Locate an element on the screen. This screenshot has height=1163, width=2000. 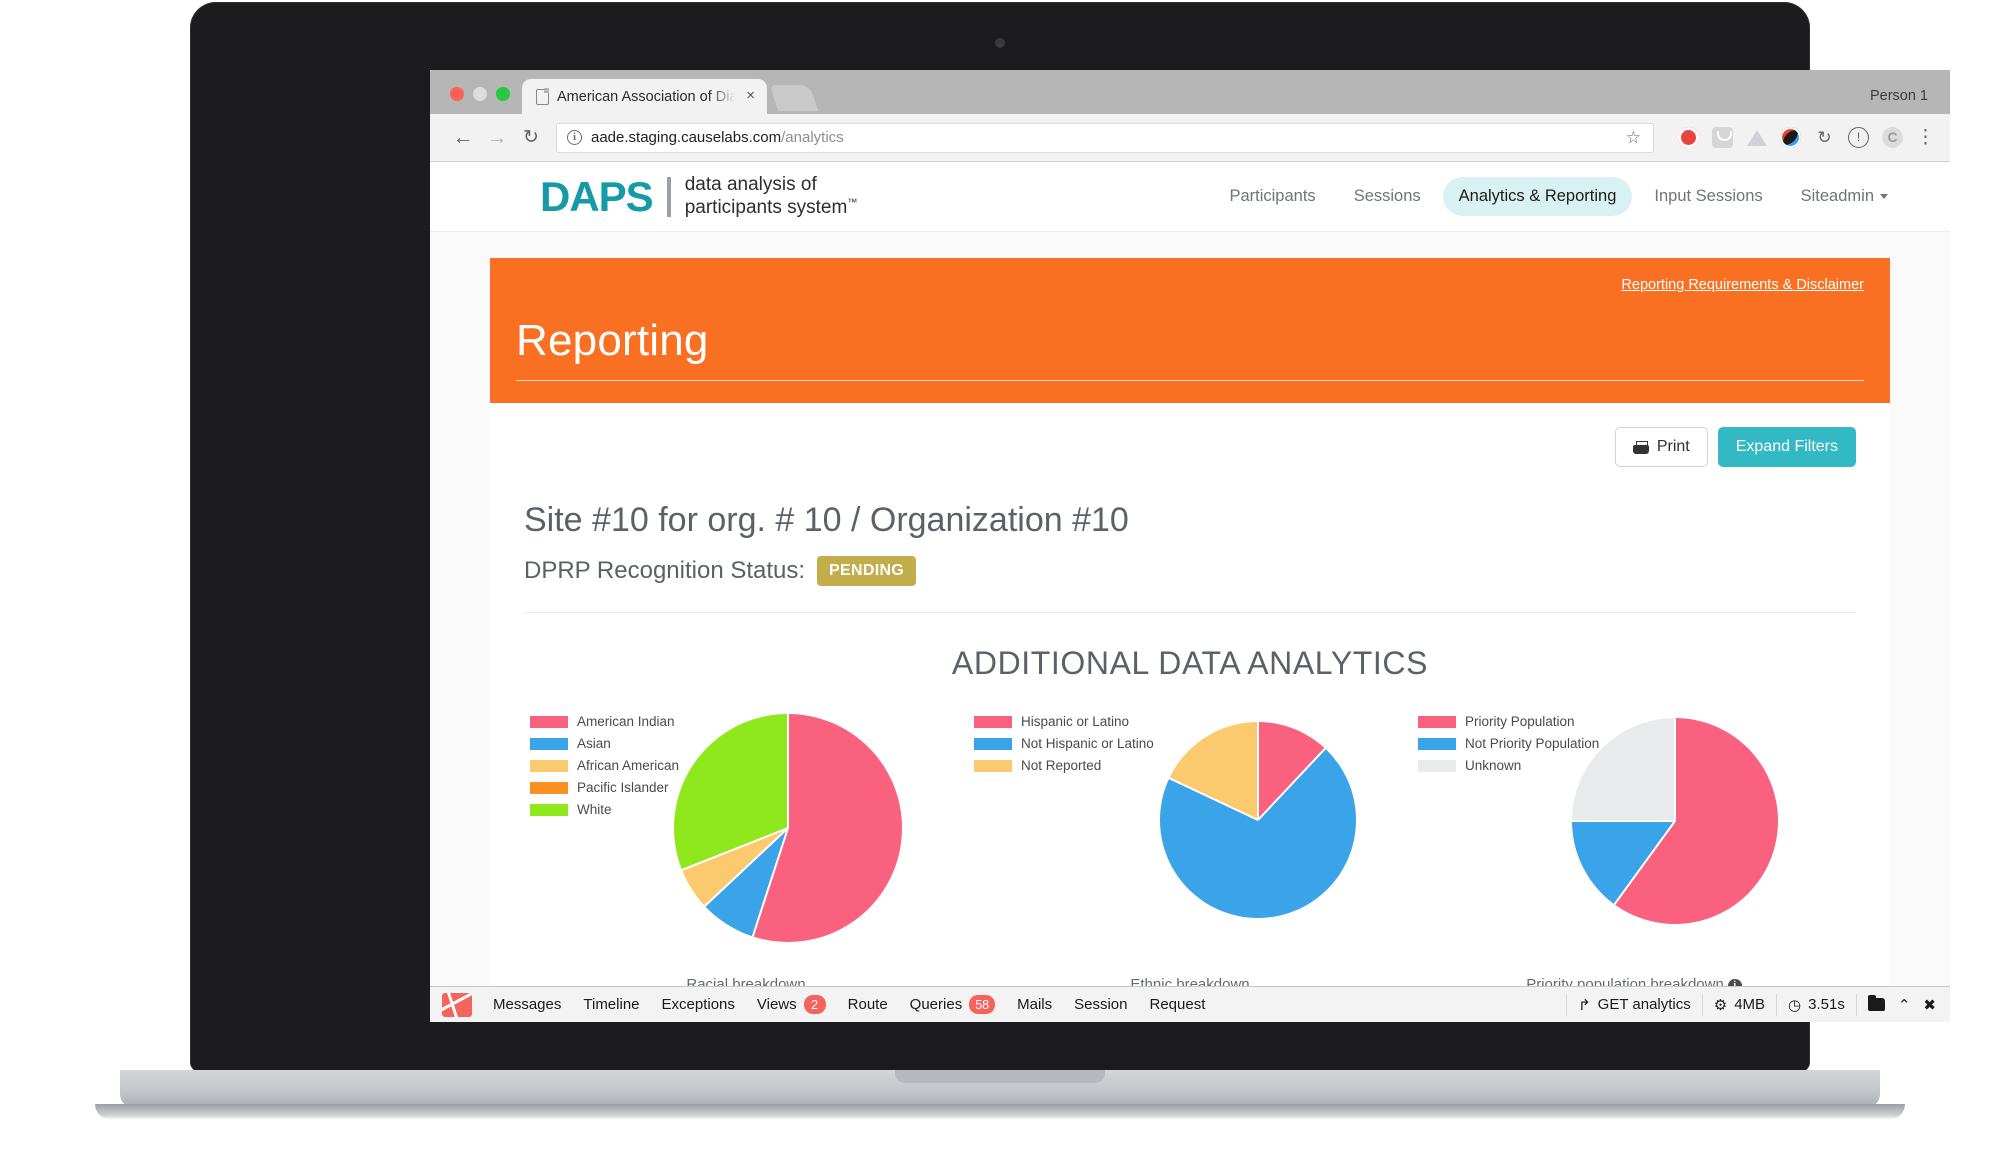
browser-tab: American Association of Diabe × is located at coordinates (644, 96).